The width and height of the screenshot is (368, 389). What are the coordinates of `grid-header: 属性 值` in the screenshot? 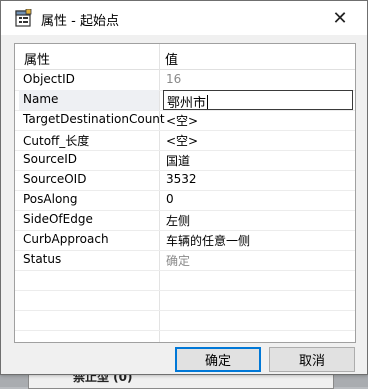 It's located at (185, 57).